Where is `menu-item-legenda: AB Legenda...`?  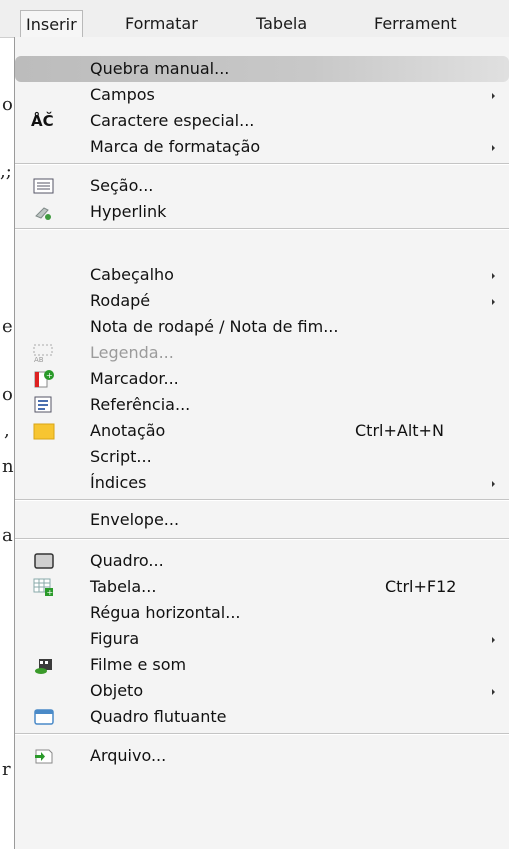 menu-item-legenda: AB Legenda... is located at coordinates (262, 353).